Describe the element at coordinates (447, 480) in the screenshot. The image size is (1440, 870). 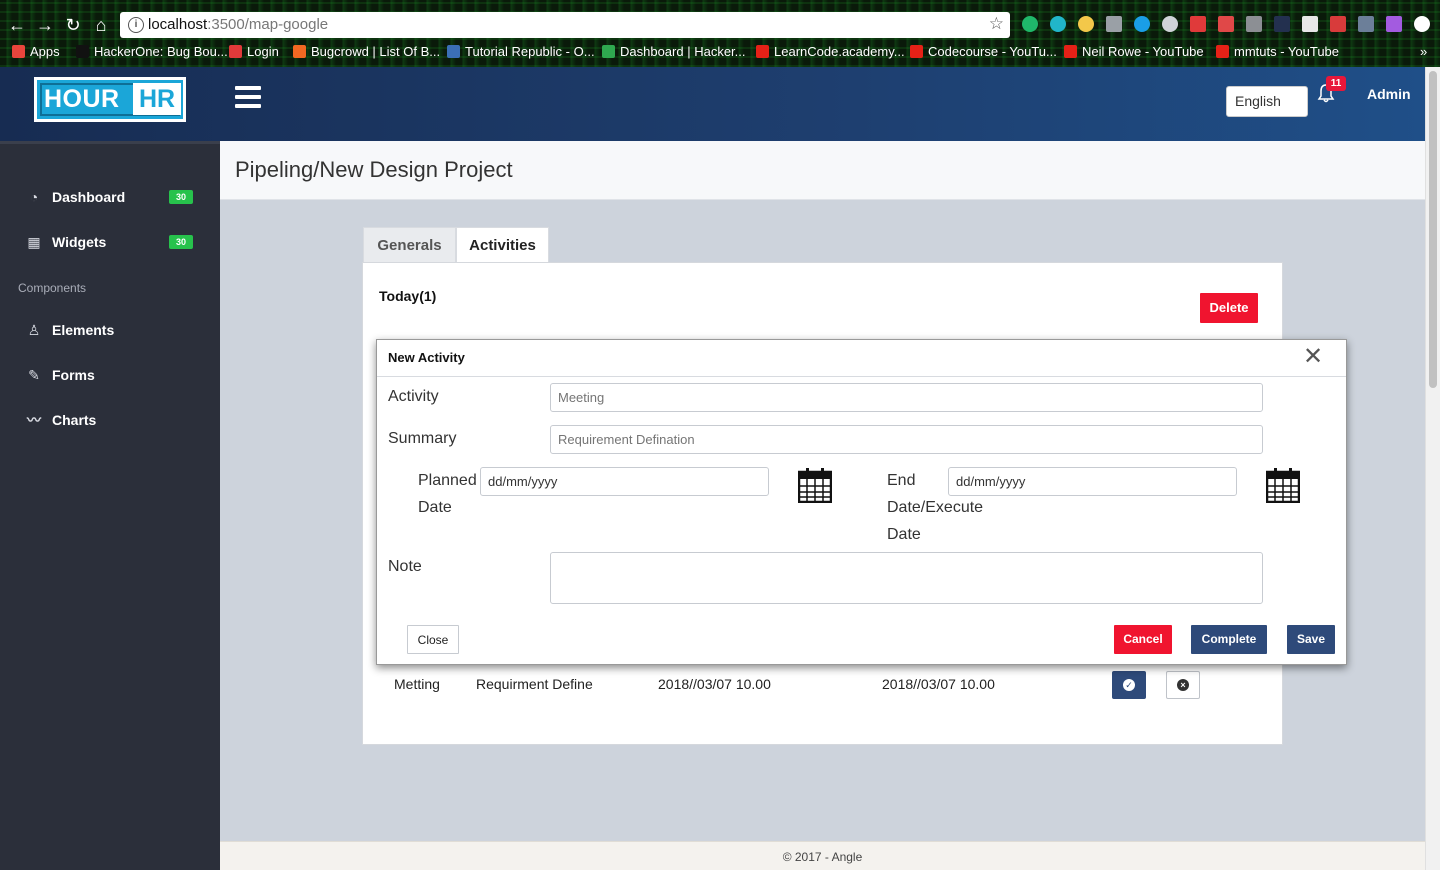
I see `planned-label-line: Planned` at that location.